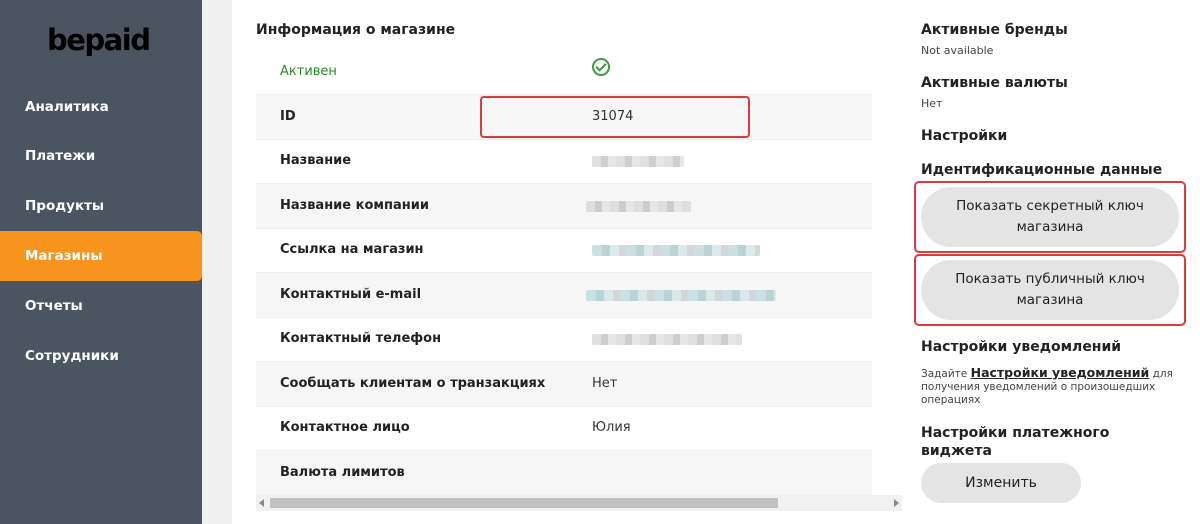 This screenshot has width=1200, height=524. Describe the element at coordinates (288, 116) in the screenshot. I see `row-label: ID` at that location.